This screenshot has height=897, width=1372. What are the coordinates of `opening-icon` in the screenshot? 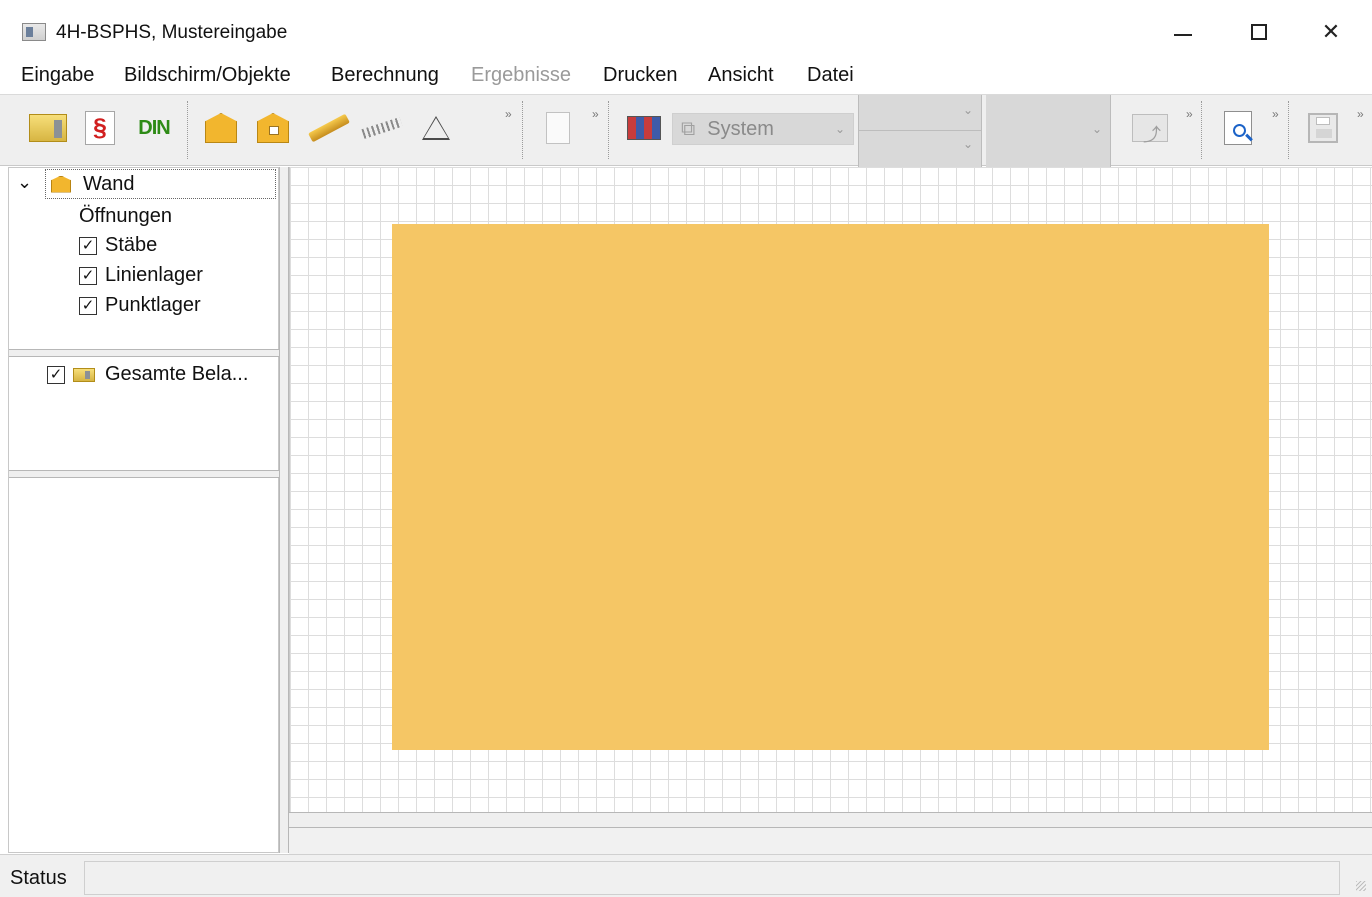 It's located at (273, 128).